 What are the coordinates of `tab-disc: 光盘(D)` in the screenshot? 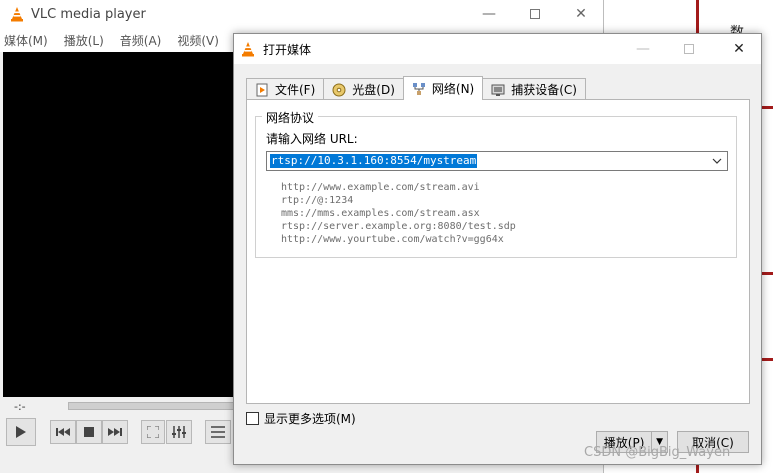 It's located at (363, 89).